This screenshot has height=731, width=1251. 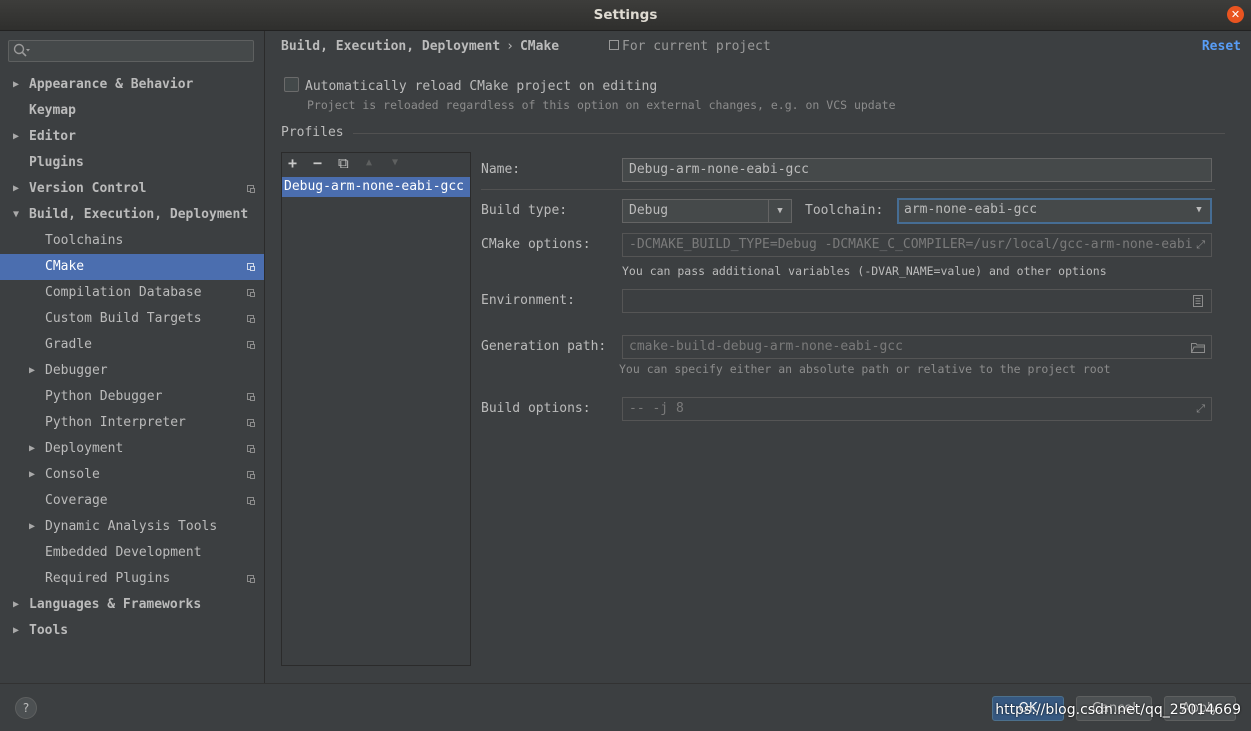 What do you see at coordinates (132, 371) in the screenshot?
I see `sidebar-item-debugger: ▶ Debugger` at bounding box center [132, 371].